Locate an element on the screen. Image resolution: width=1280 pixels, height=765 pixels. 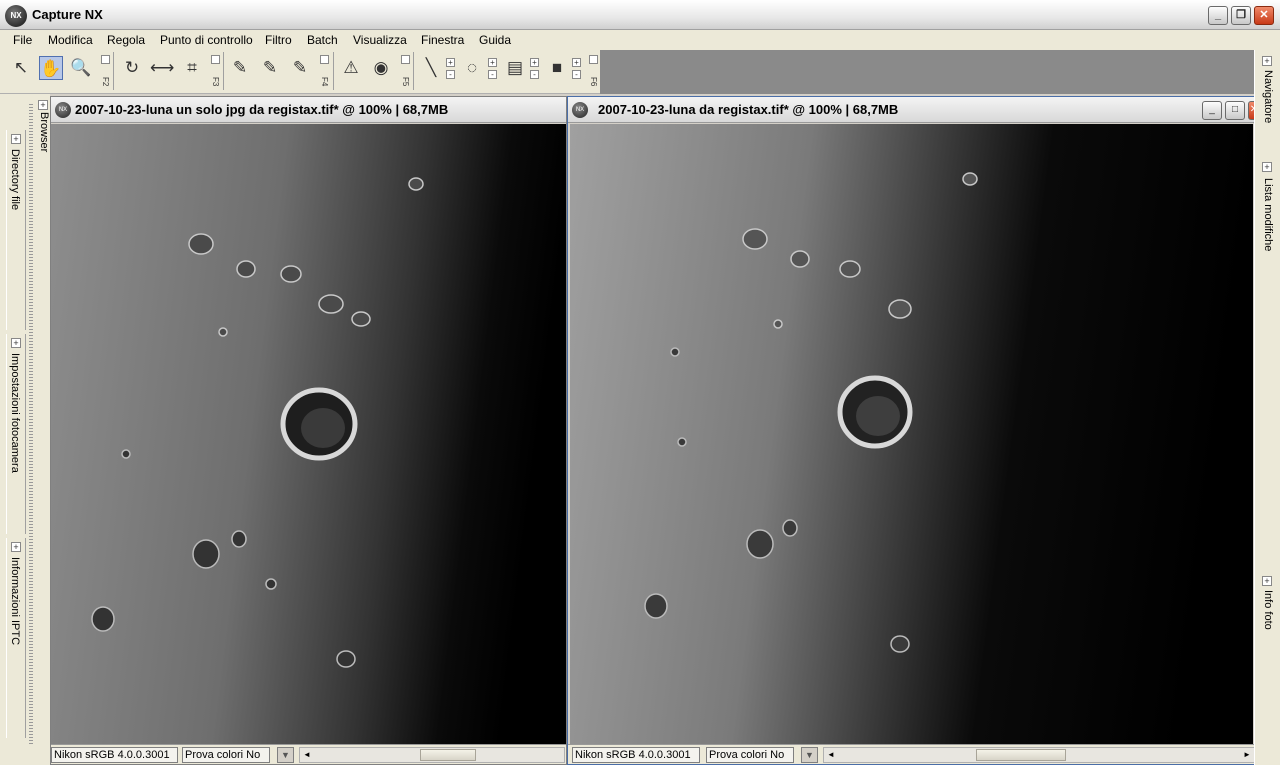
left-panel-grip is located at coordinates (31, 424).